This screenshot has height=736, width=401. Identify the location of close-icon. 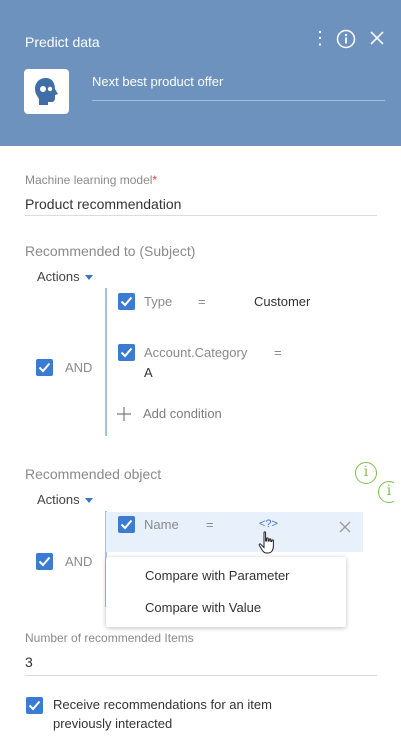
(377, 38).